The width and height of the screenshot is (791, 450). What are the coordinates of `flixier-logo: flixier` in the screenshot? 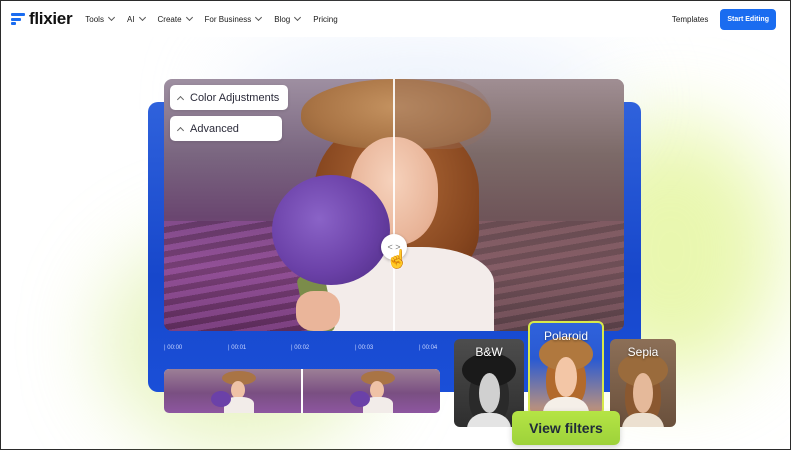 It's located at (42, 19).